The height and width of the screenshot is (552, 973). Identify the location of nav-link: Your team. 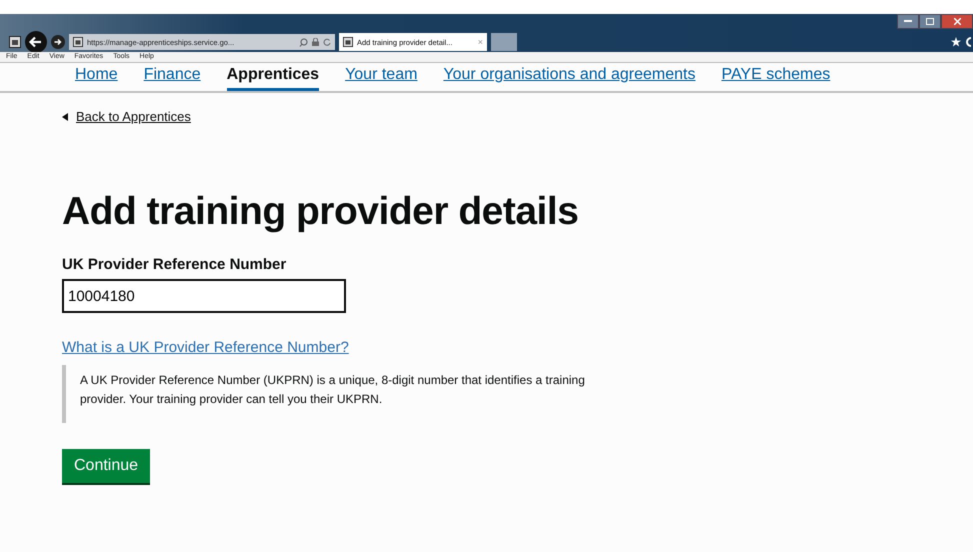
(381, 78).